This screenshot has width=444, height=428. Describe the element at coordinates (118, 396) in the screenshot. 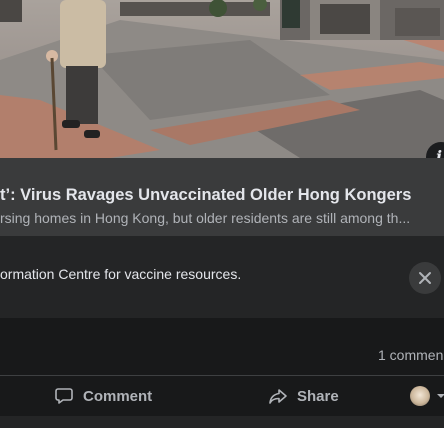

I see `comment-label: Comment` at that location.